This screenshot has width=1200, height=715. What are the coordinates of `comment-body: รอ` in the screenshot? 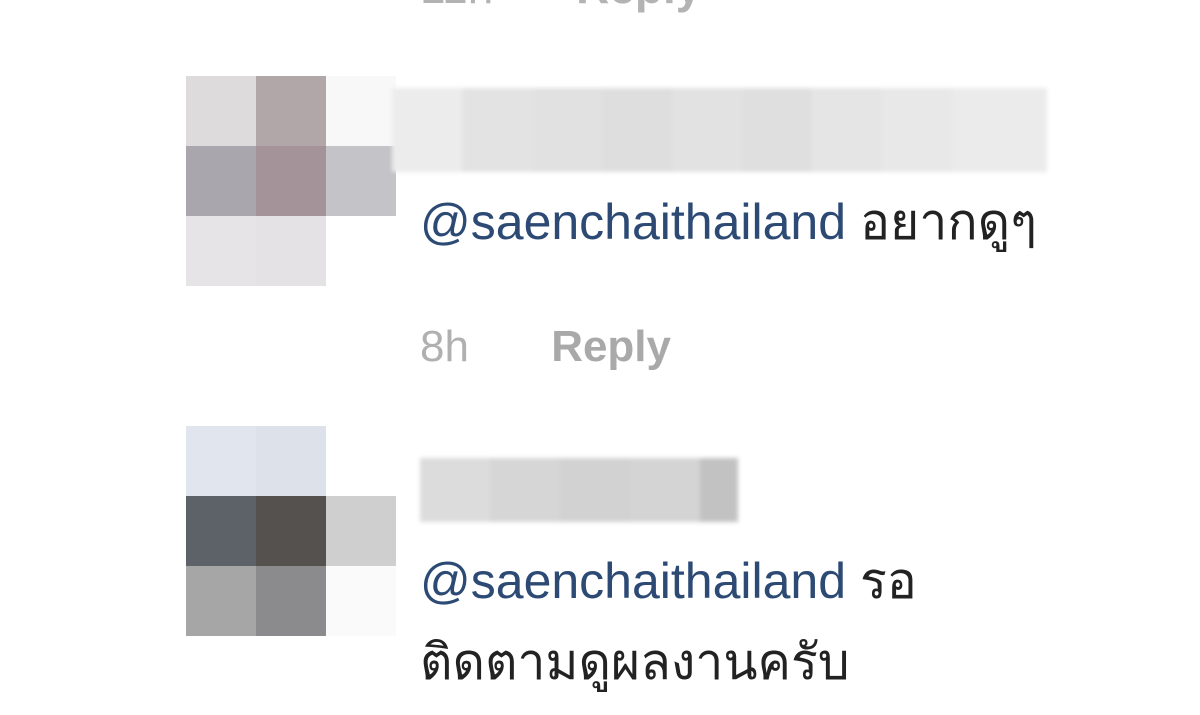 It's located at (881, 581).